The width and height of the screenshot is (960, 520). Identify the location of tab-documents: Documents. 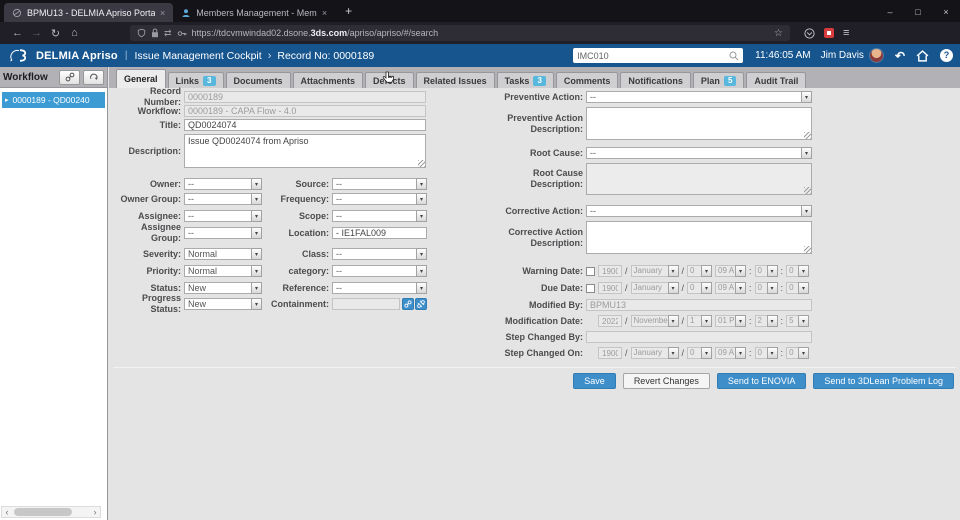
(258, 80).